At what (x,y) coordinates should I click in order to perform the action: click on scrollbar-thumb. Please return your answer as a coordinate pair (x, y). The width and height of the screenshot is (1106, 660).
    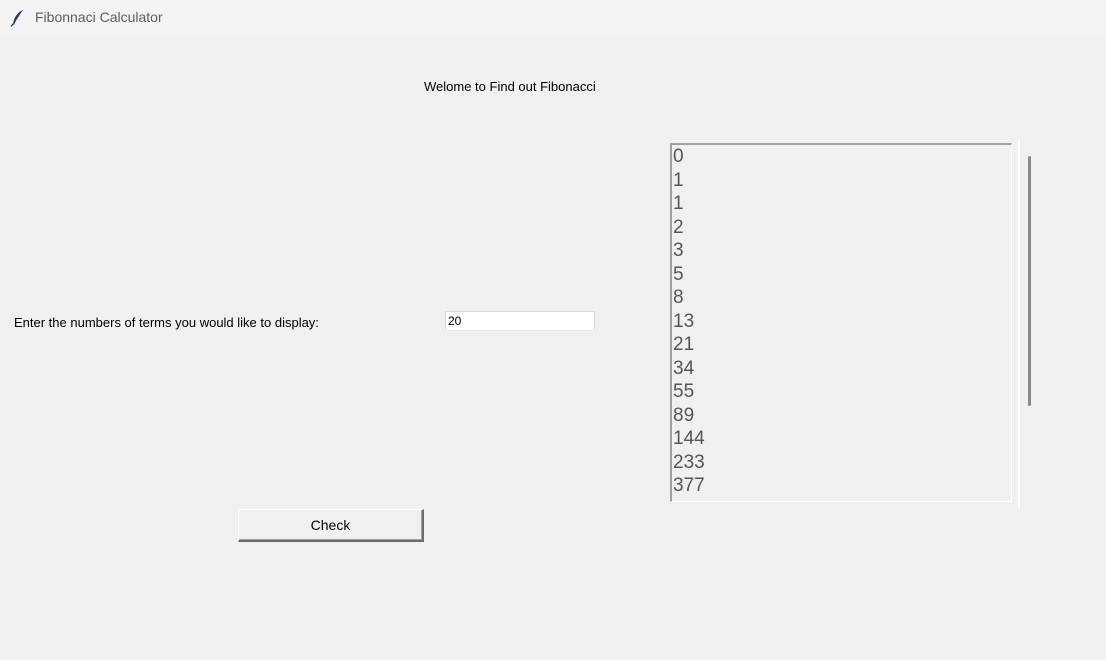
    Looking at the image, I should click on (1029, 281).